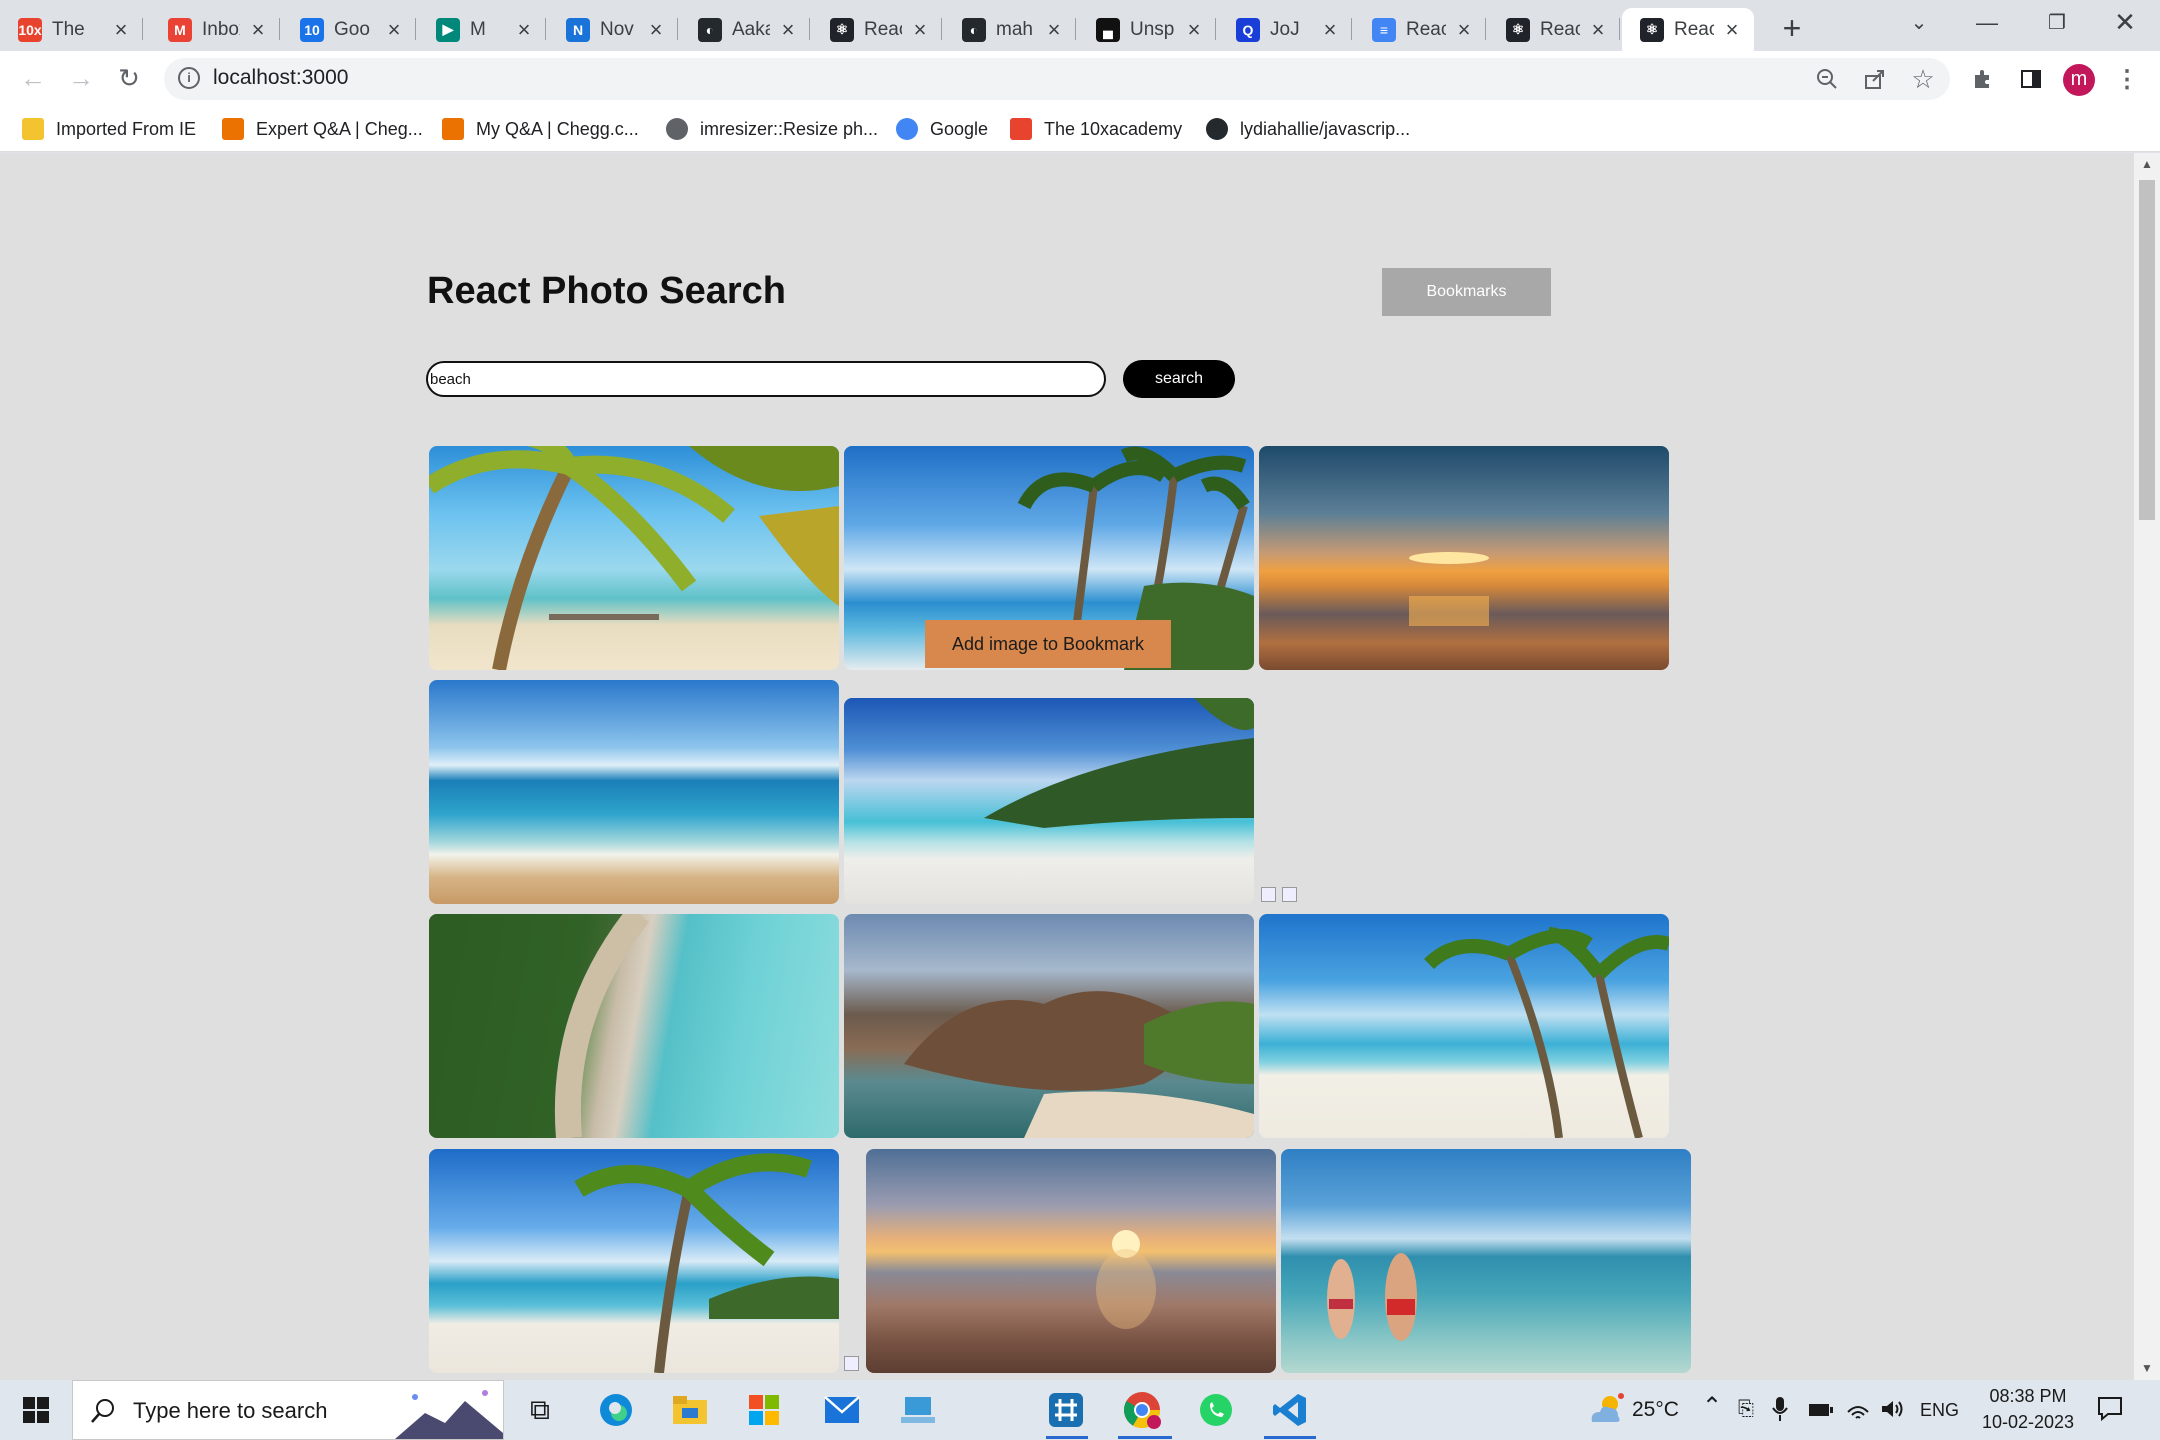  I want to click on file-explorer-icon, so click(690, 1410).